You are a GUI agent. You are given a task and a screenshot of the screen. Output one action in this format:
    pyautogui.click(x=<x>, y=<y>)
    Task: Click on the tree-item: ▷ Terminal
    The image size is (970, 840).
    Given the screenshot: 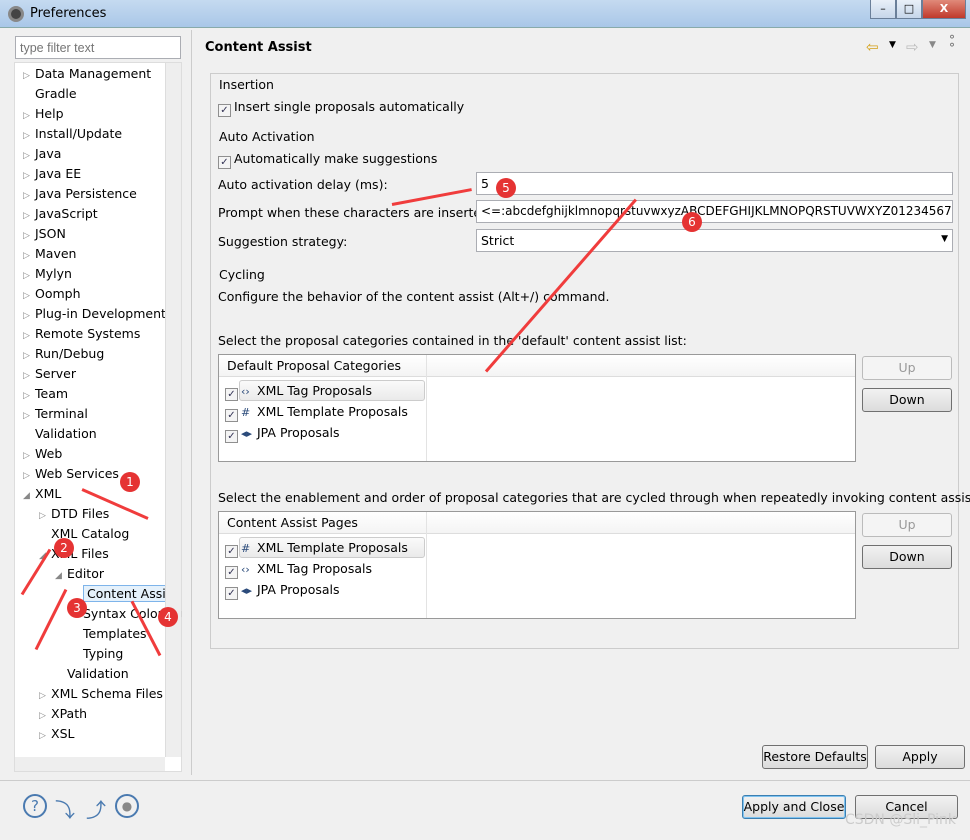 What is the action you would take?
    pyautogui.click(x=55, y=414)
    